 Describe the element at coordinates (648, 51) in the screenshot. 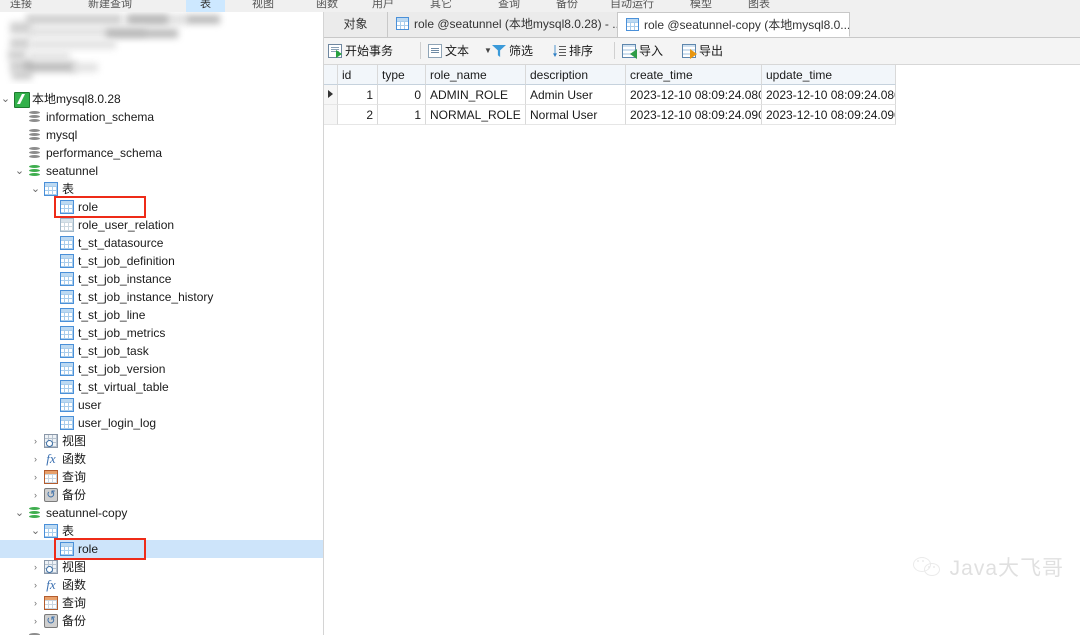

I see `toolbar-button-4: 导入` at that location.